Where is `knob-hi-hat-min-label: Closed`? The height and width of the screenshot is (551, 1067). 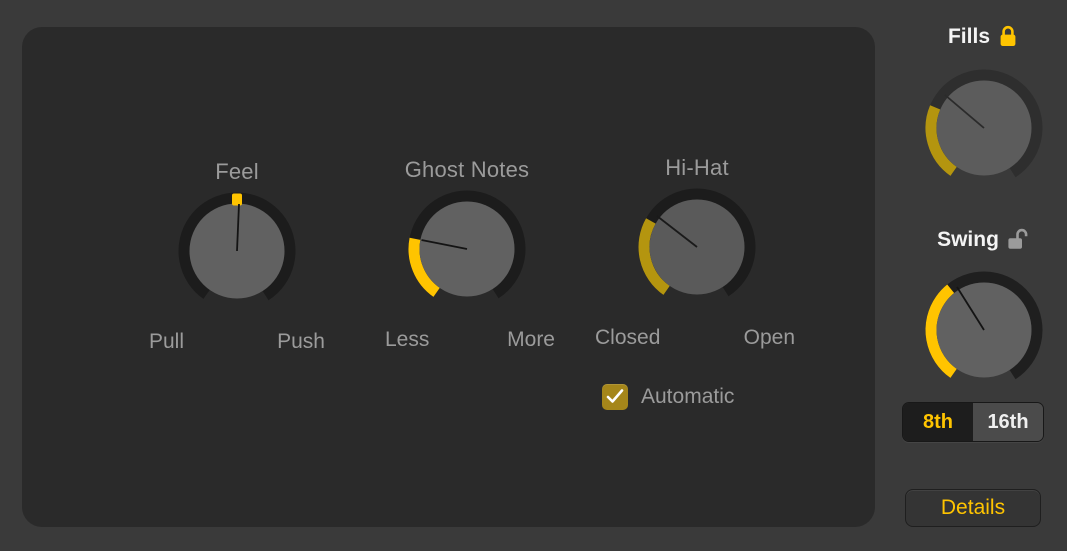
knob-hi-hat-min-label: Closed is located at coordinates (628, 337).